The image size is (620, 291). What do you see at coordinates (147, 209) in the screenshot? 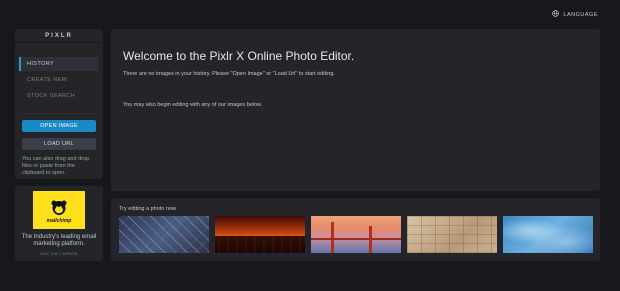
I see `sample-photos-title: Try editing a photo now` at bounding box center [147, 209].